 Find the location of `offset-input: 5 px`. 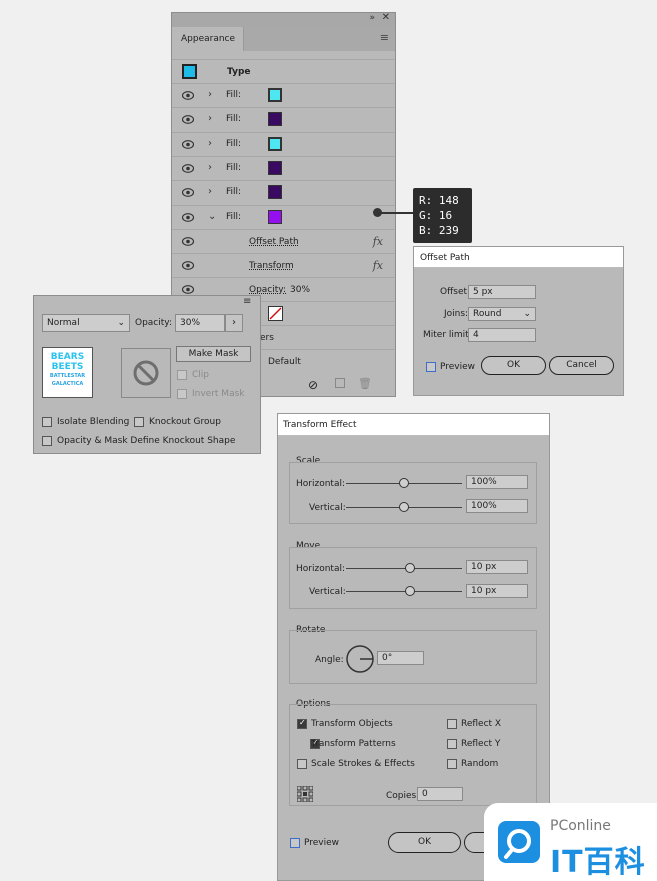

offset-input: 5 px is located at coordinates (502, 292).